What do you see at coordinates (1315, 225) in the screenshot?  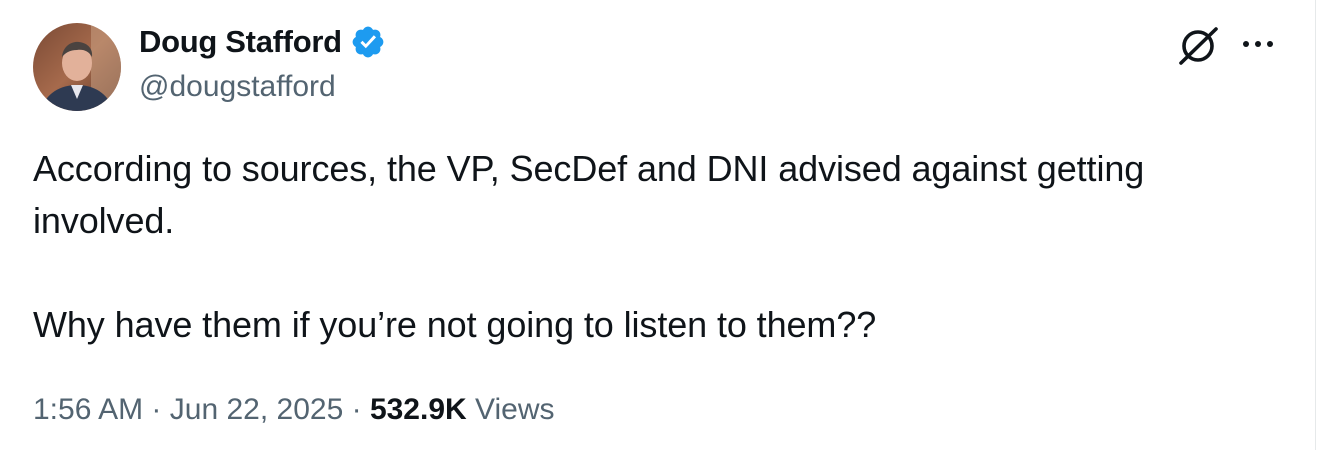 I see `column-divider` at bounding box center [1315, 225].